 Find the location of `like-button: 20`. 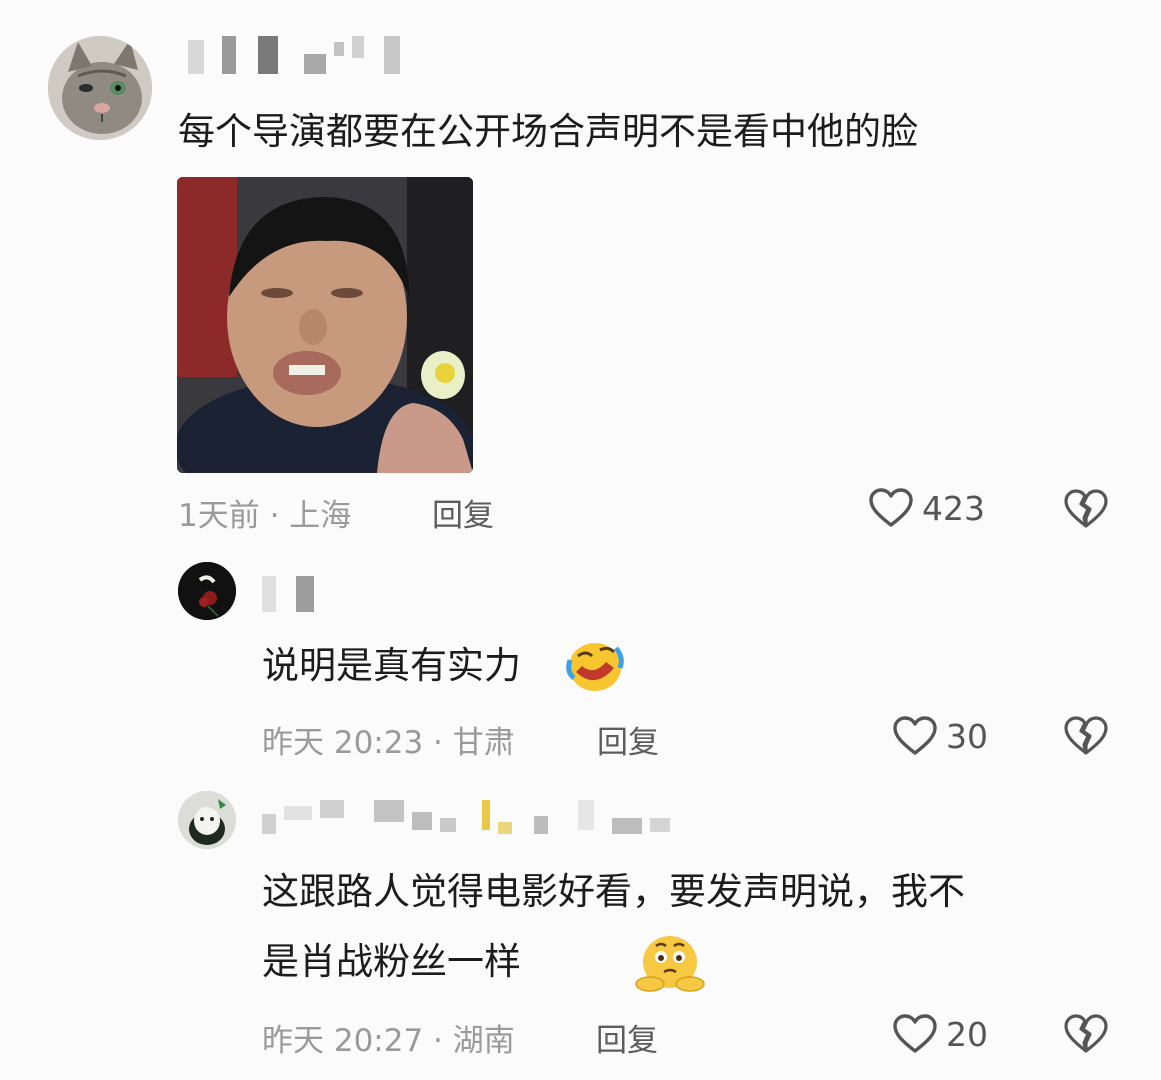

like-button: 20 is located at coordinates (940, 1034).